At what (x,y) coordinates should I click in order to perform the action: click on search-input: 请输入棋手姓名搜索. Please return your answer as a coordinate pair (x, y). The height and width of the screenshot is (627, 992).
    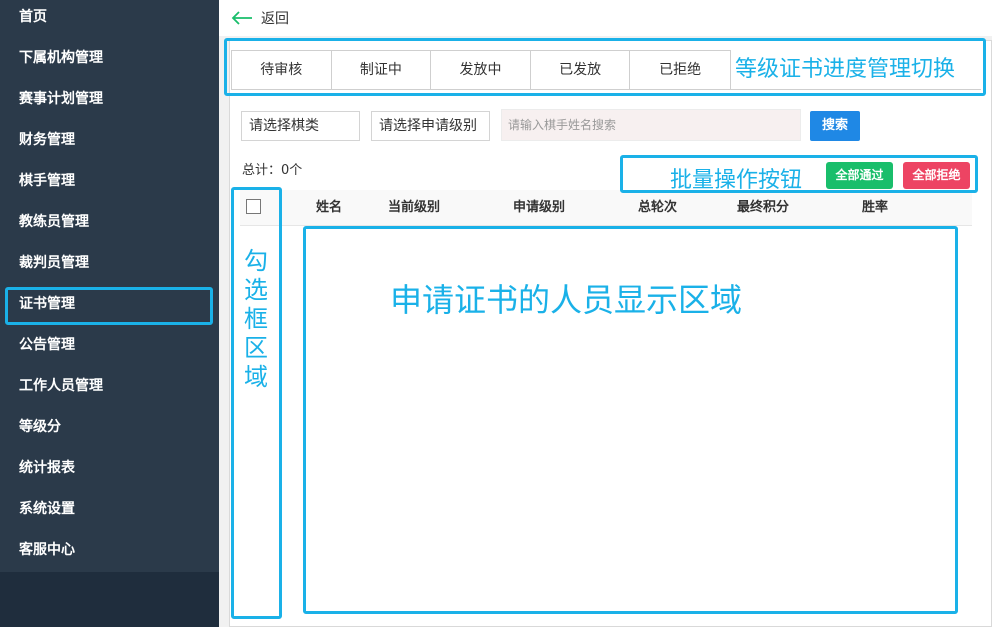
    Looking at the image, I should click on (651, 125).